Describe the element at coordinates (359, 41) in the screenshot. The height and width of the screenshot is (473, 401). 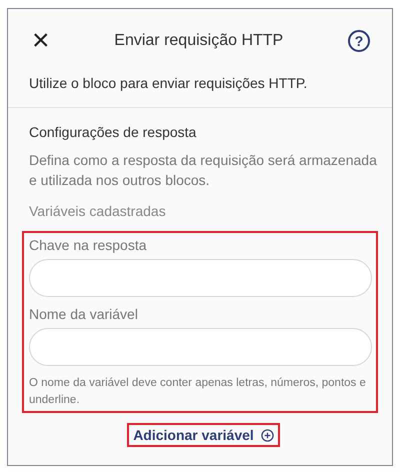
I see `help-button: ?` at that location.